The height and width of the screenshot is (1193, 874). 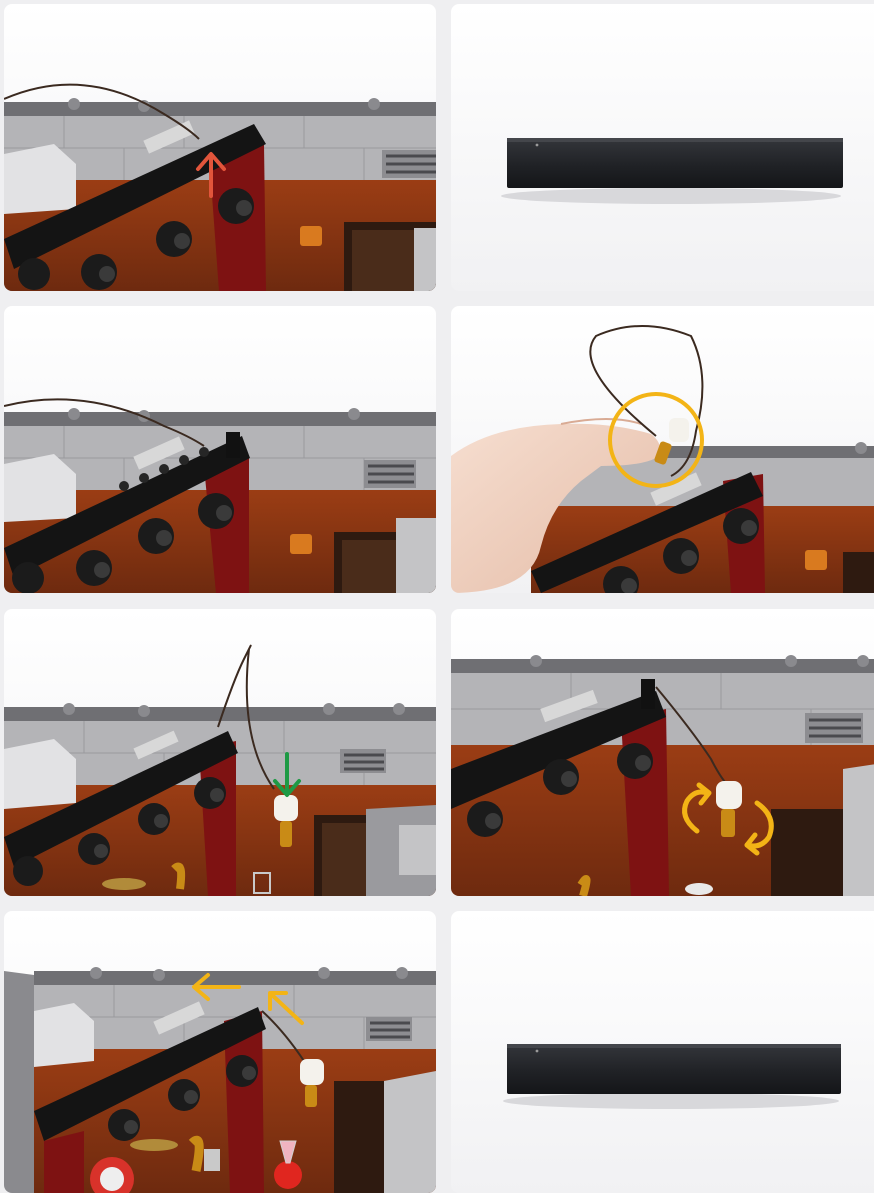 I want to click on step-3-photo, so click(x=220, y=449).